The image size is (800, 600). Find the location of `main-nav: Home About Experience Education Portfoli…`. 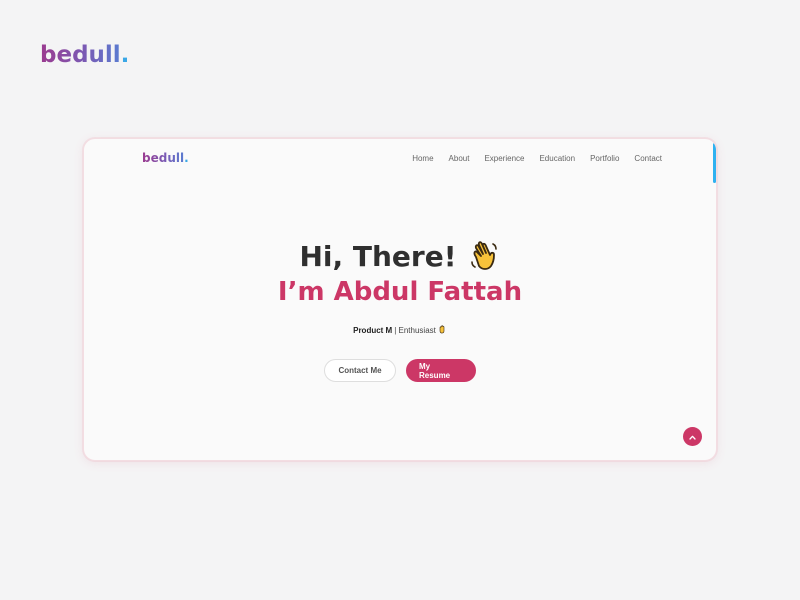

main-nav: Home About Experience Education Portfoli… is located at coordinates (537, 158).